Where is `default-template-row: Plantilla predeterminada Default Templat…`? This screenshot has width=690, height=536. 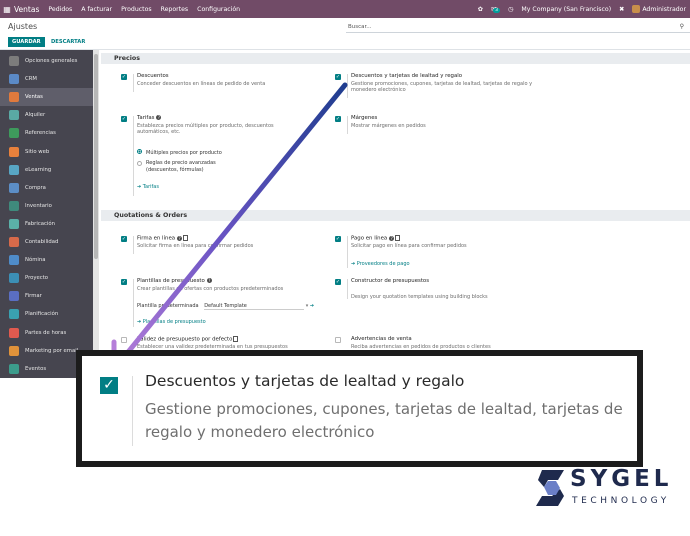
default-template-row: Plantilla predeterminada Default Templat… is located at coordinates (225, 306).